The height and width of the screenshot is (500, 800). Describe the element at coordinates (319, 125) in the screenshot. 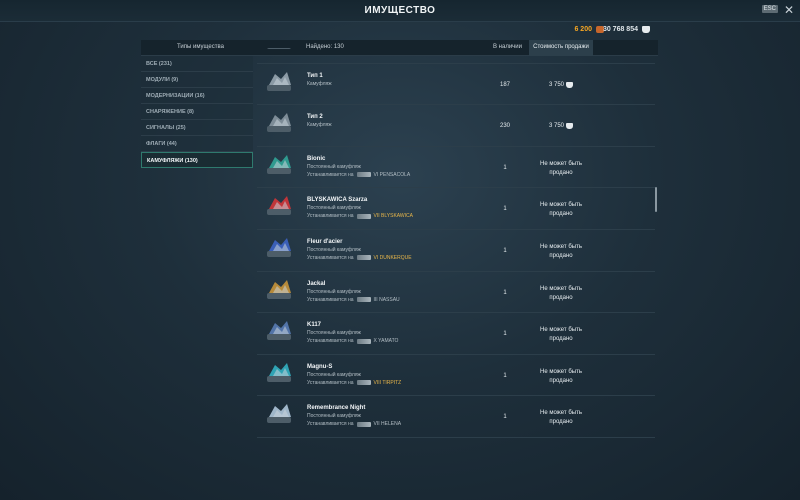

I see `item-type: Камуфляж` at that location.